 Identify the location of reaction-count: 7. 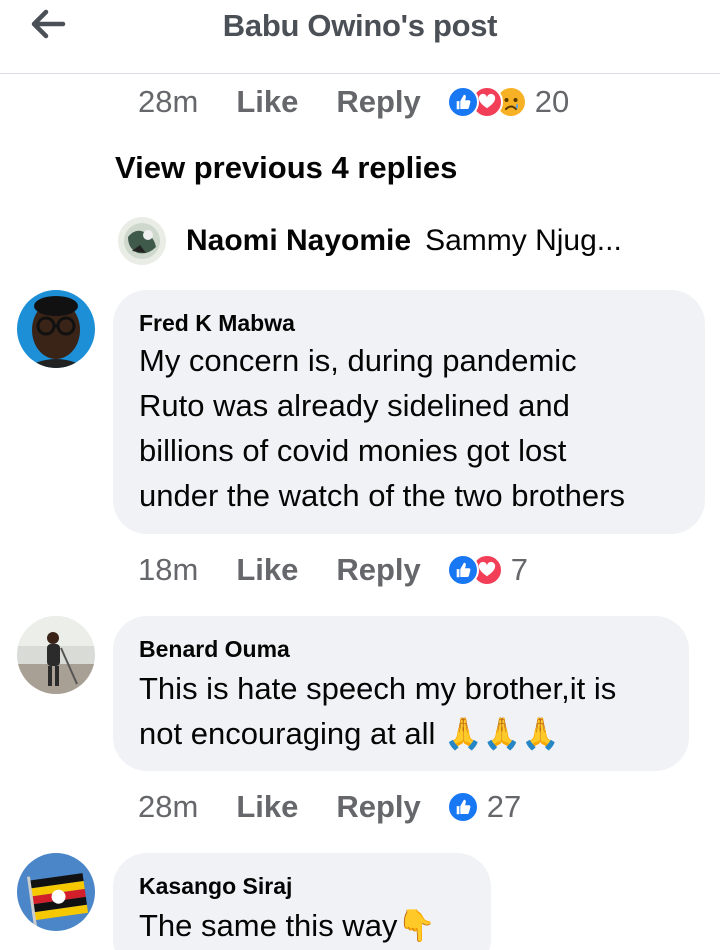
(519, 569).